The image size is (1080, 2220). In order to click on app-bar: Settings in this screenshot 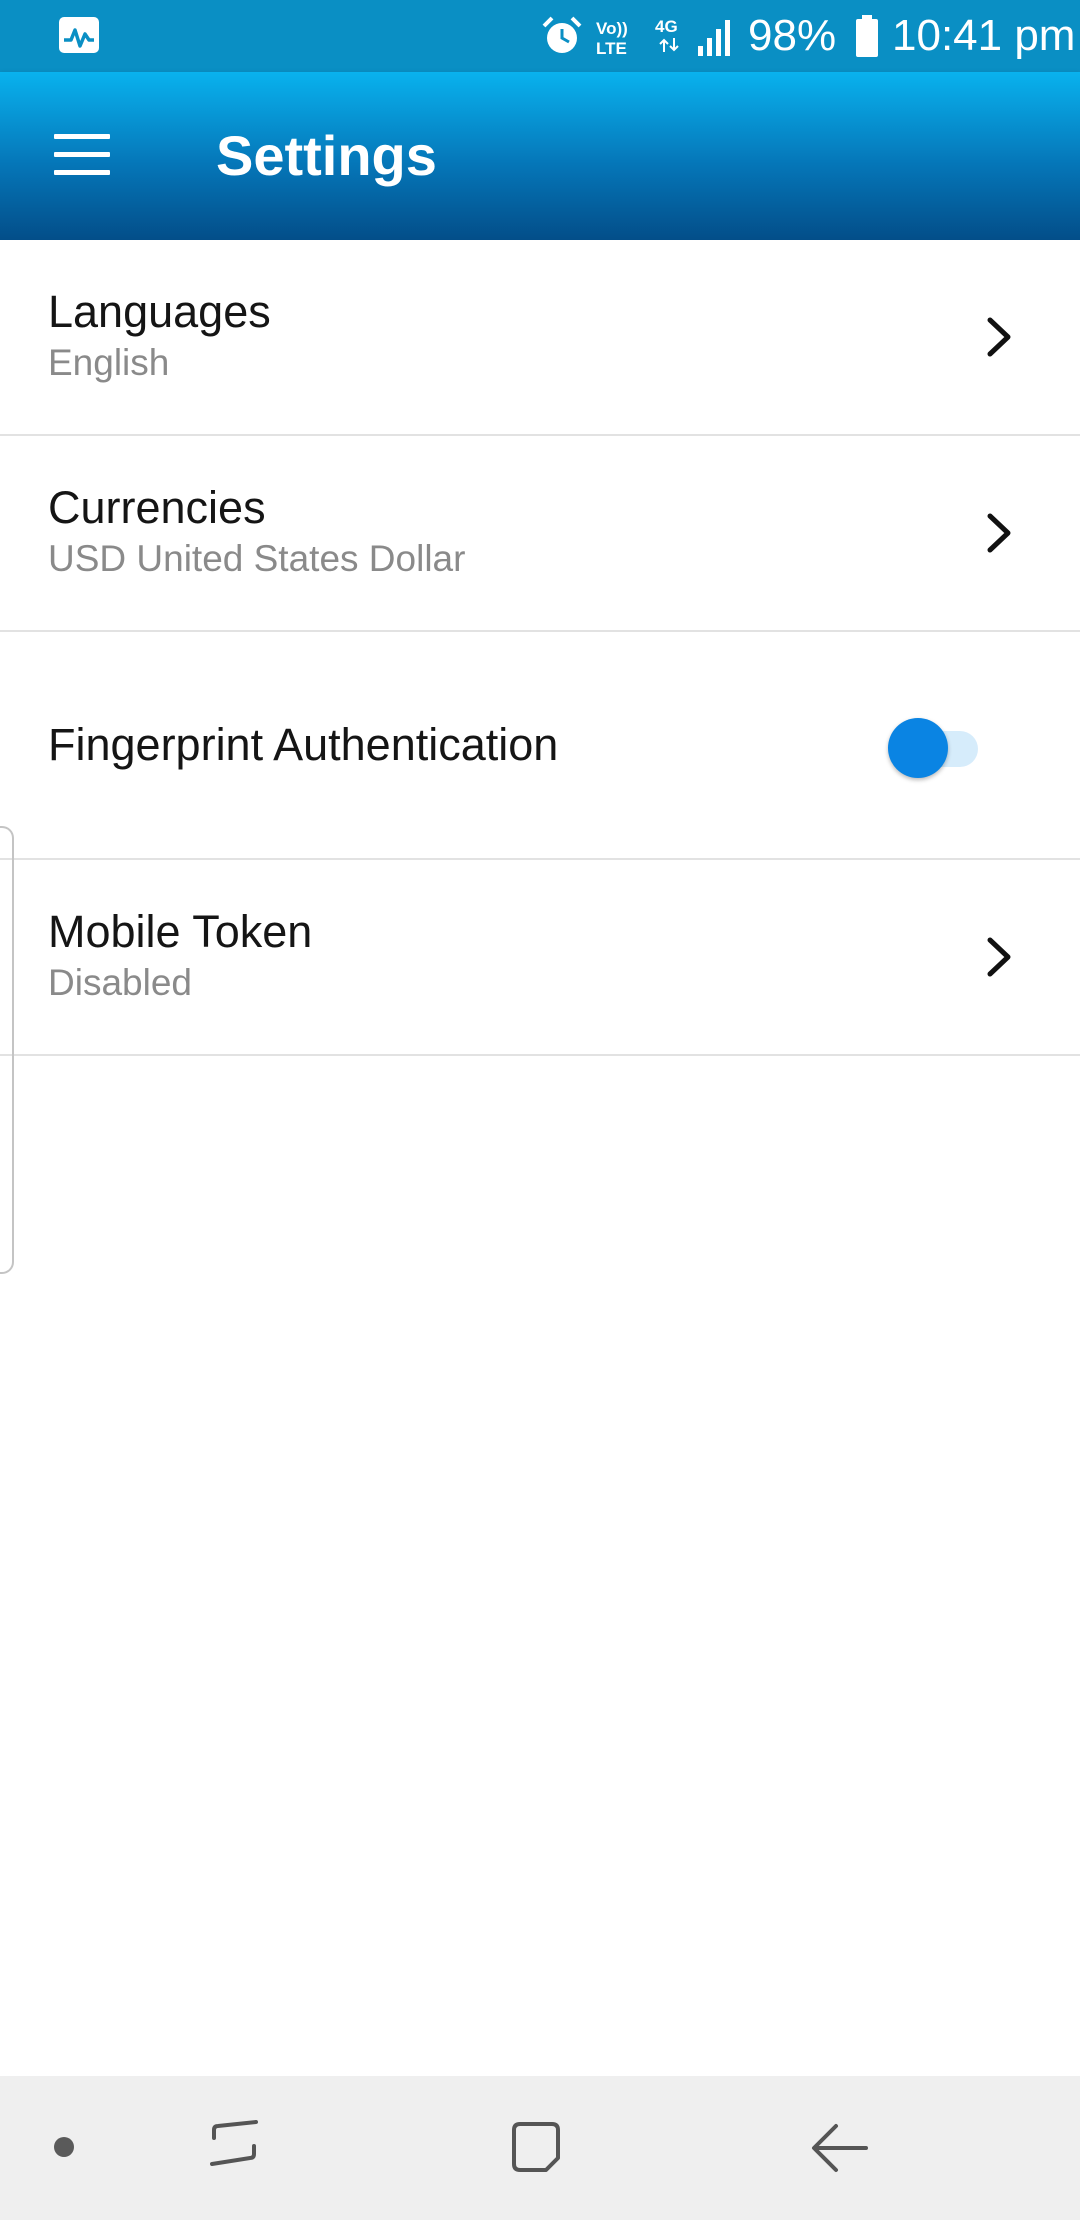, I will do `click(540, 156)`.